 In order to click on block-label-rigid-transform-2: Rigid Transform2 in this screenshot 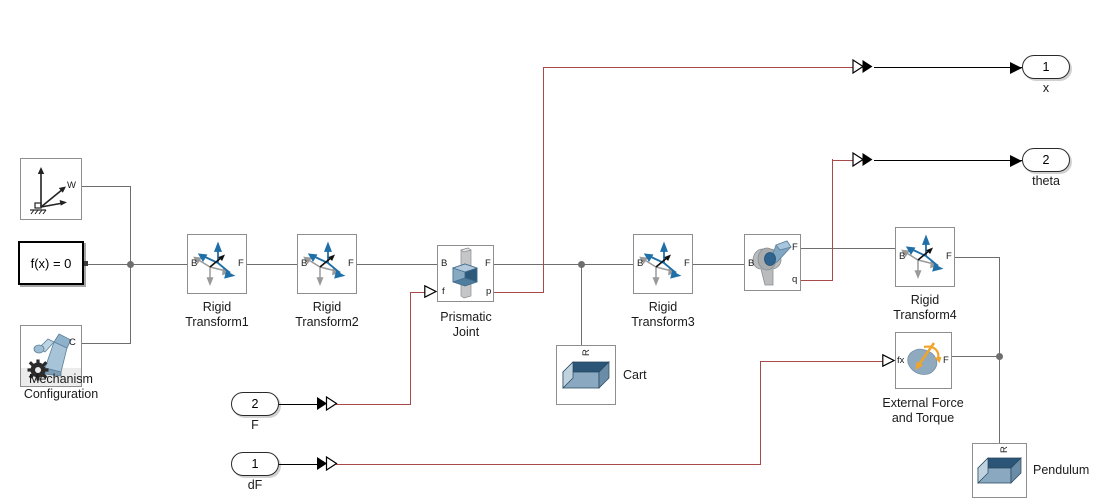, I will do `click(327, 314)`.